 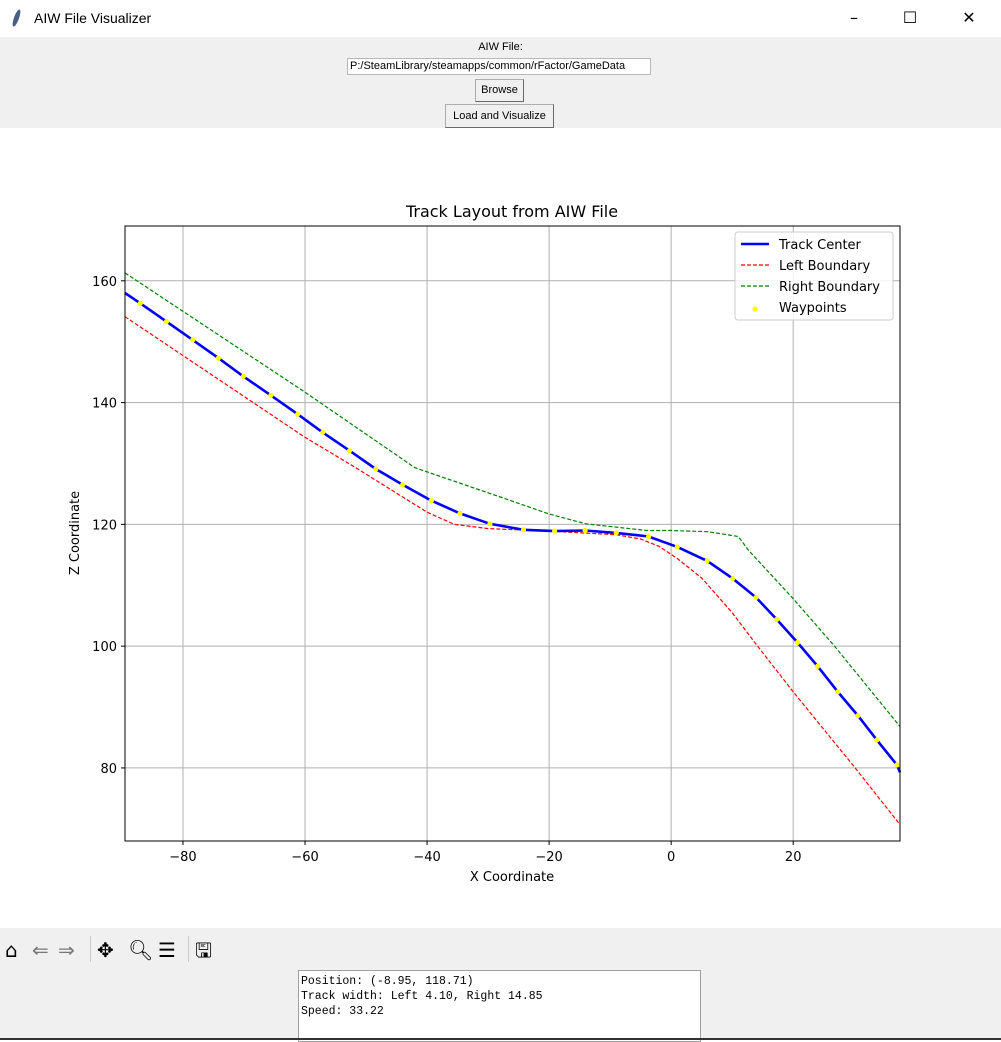 I want to click on file-label: AIW File:, so click(x=500, y=47).